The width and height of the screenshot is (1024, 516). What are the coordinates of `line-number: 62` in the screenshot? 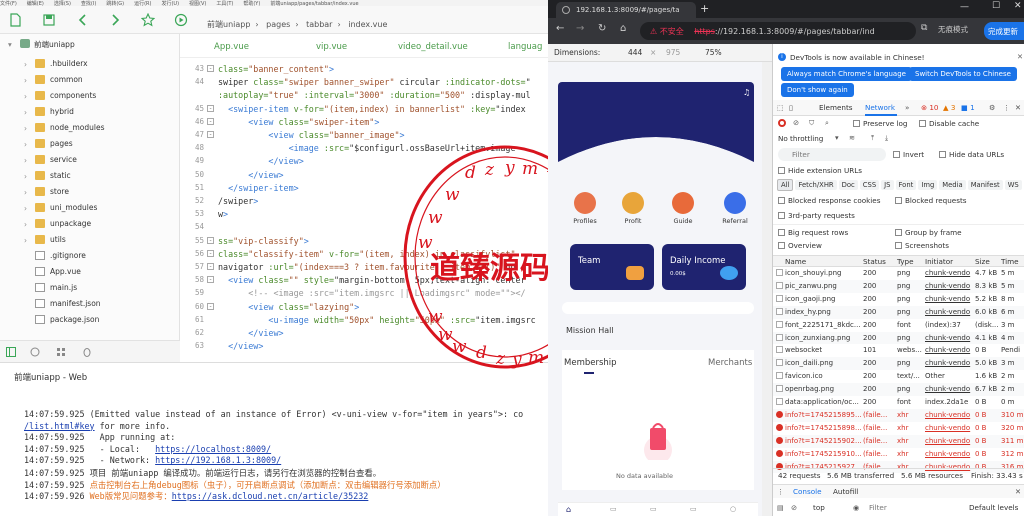 It's located at (194, 332).